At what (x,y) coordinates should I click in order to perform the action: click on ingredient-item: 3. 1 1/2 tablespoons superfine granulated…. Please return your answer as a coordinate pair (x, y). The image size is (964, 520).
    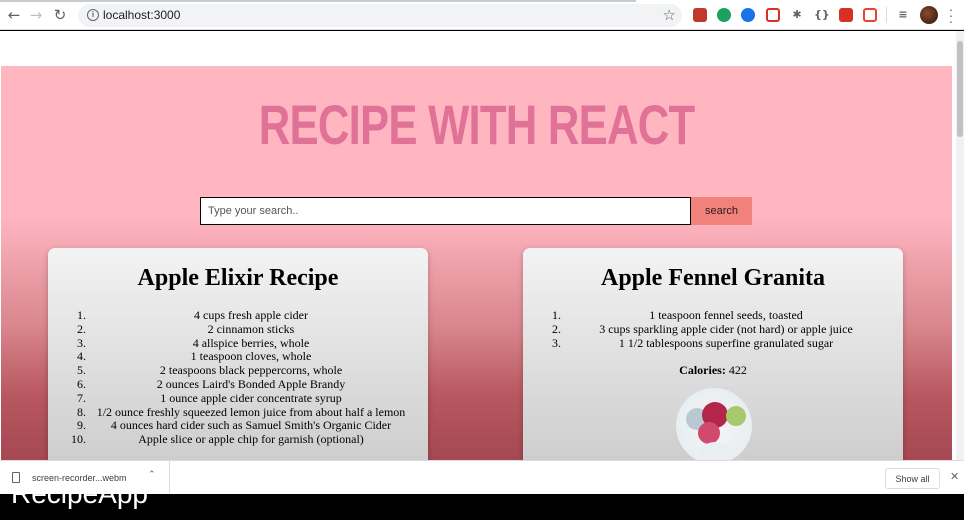
    Looking at the image, I should click on (693, 342).